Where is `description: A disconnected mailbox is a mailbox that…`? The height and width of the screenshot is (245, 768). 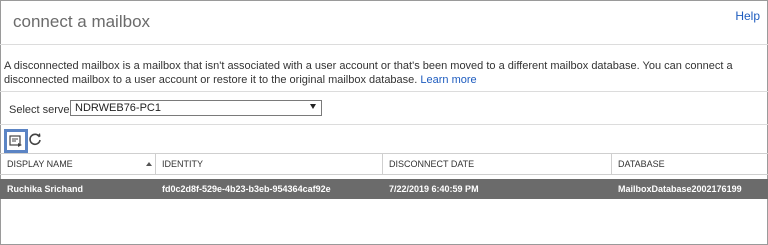 description: A disconnected mailbox is a mailbox that… is located at coordinates (380, 73).